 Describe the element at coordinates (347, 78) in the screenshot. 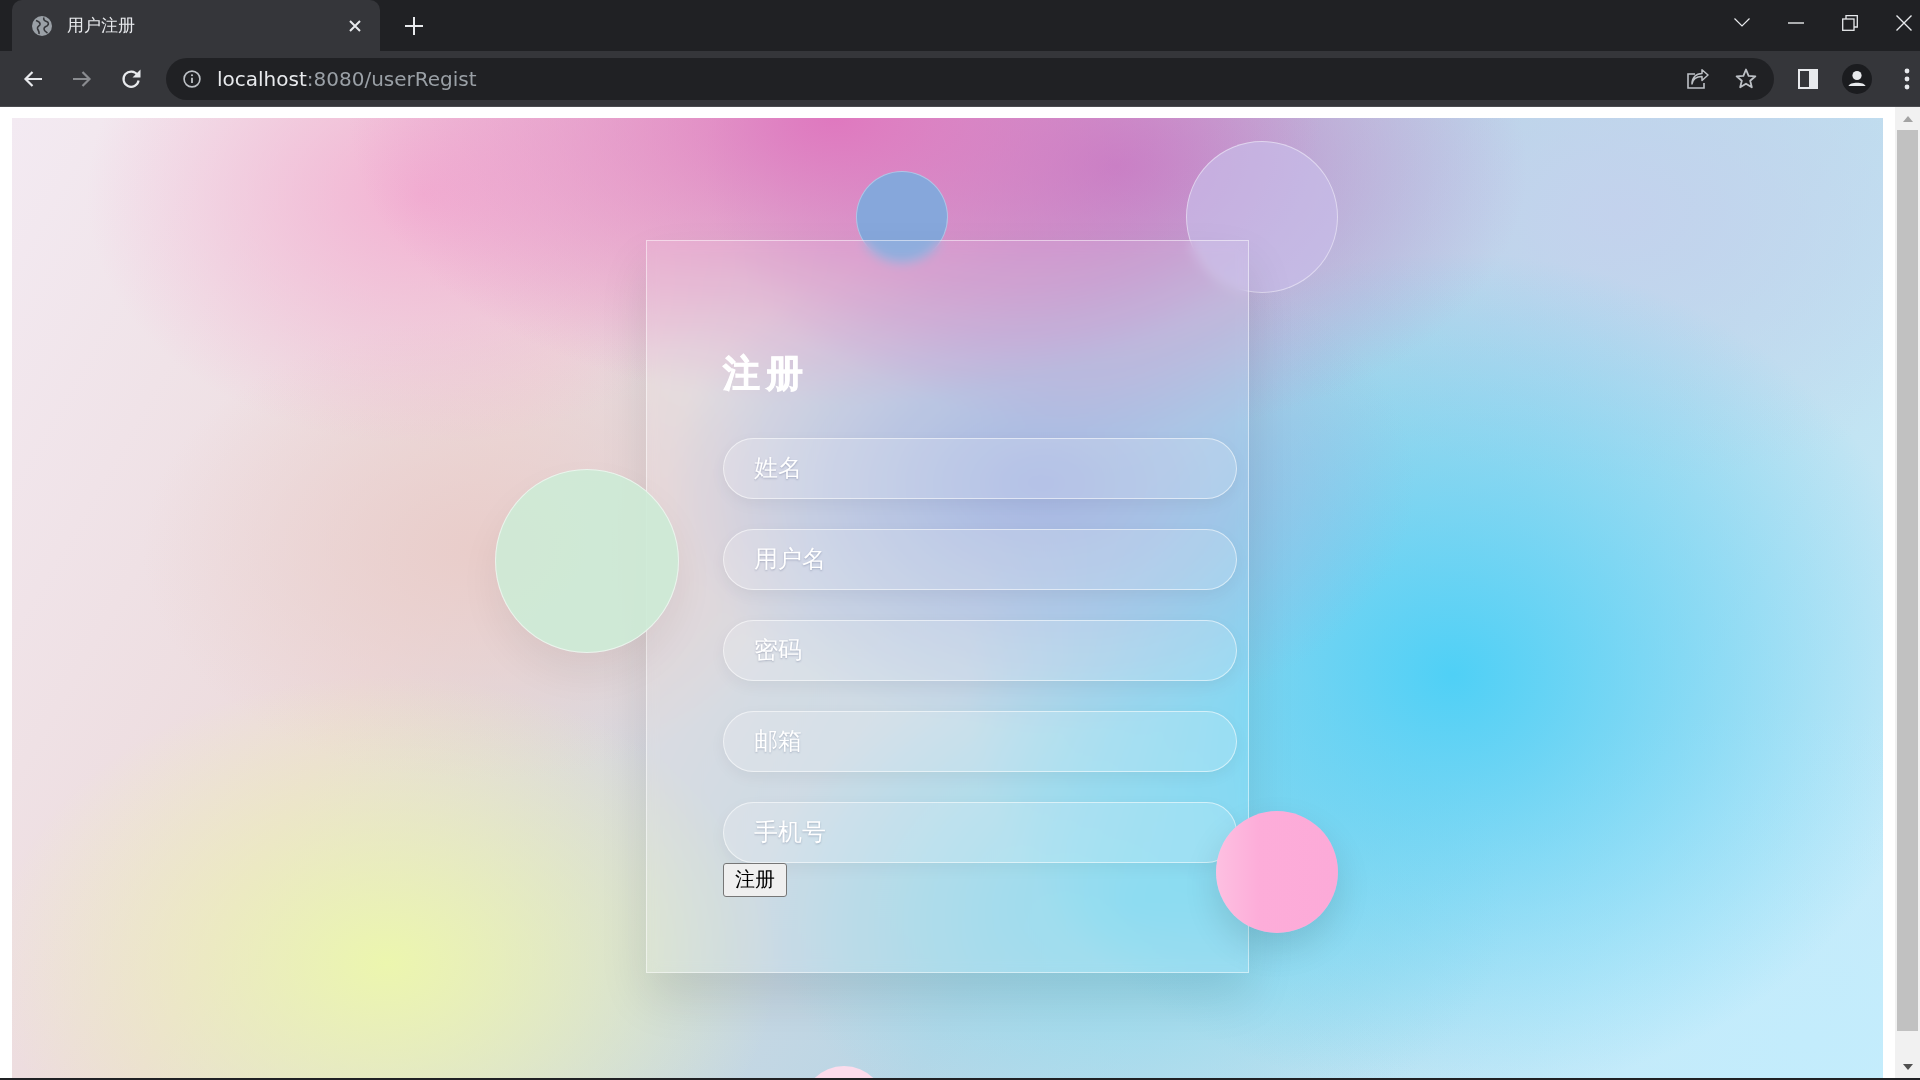

I see `url-text: localhost:8080/userRegist` at that location.